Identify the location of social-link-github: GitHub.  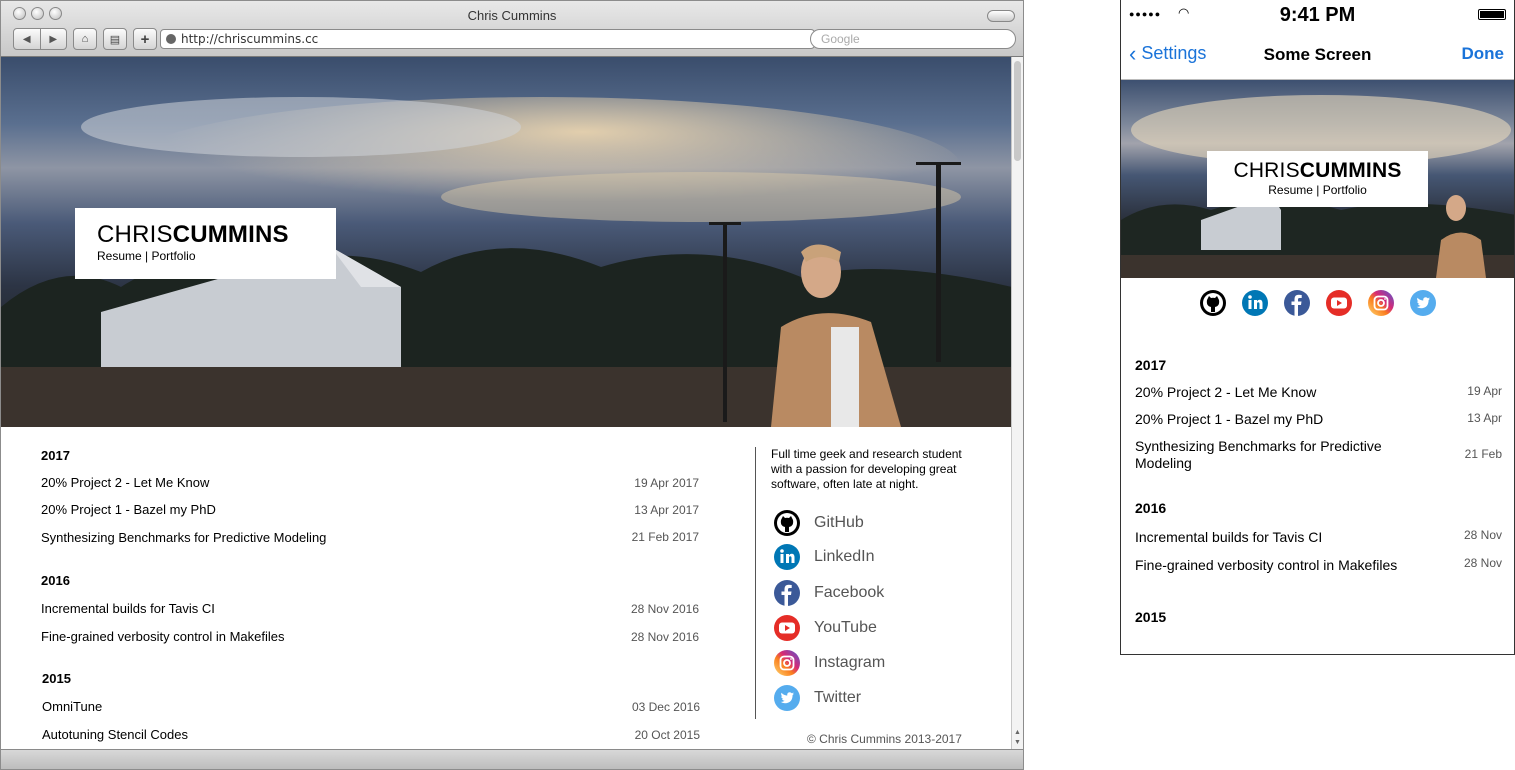
(818, 523).